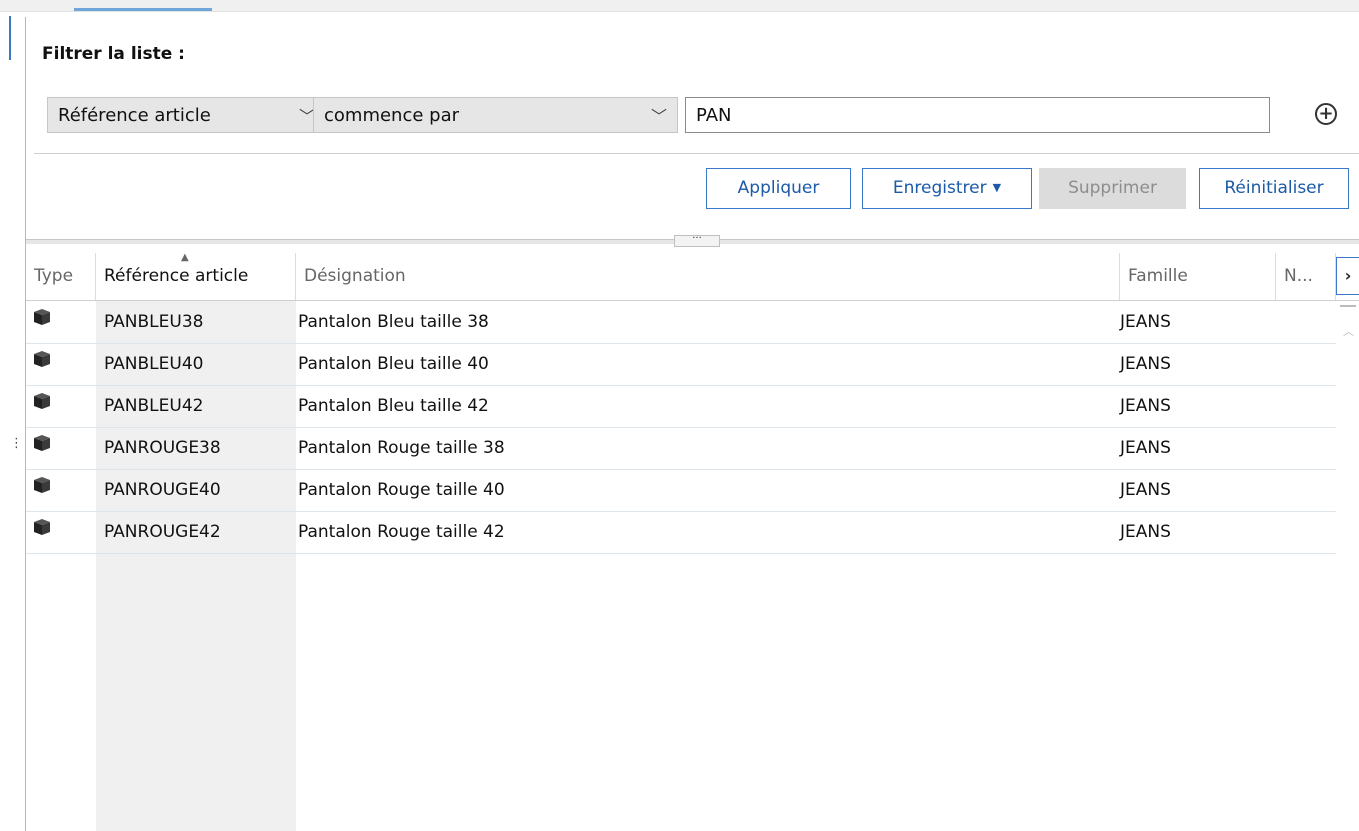 The image size is (1359, 831). What do you see at coordinates (16, 458) in the screenshot?
I see `panel-resize-grip-icon: ⋮` at bounding box center [16, 458].